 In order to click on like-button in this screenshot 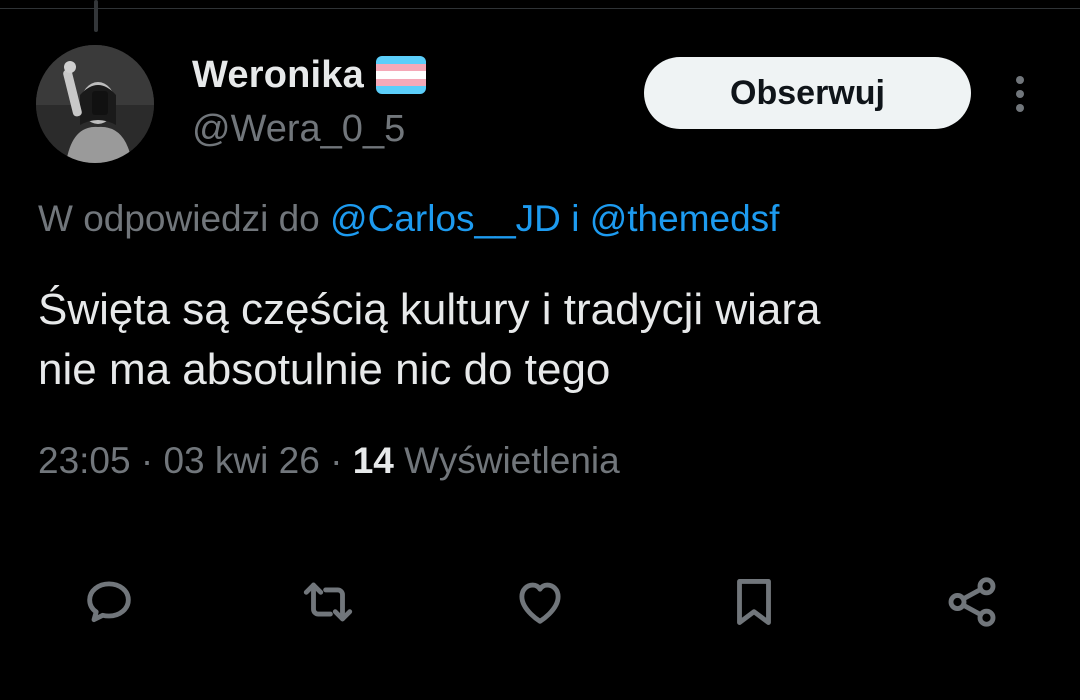, I will do `click(540, 602)`.